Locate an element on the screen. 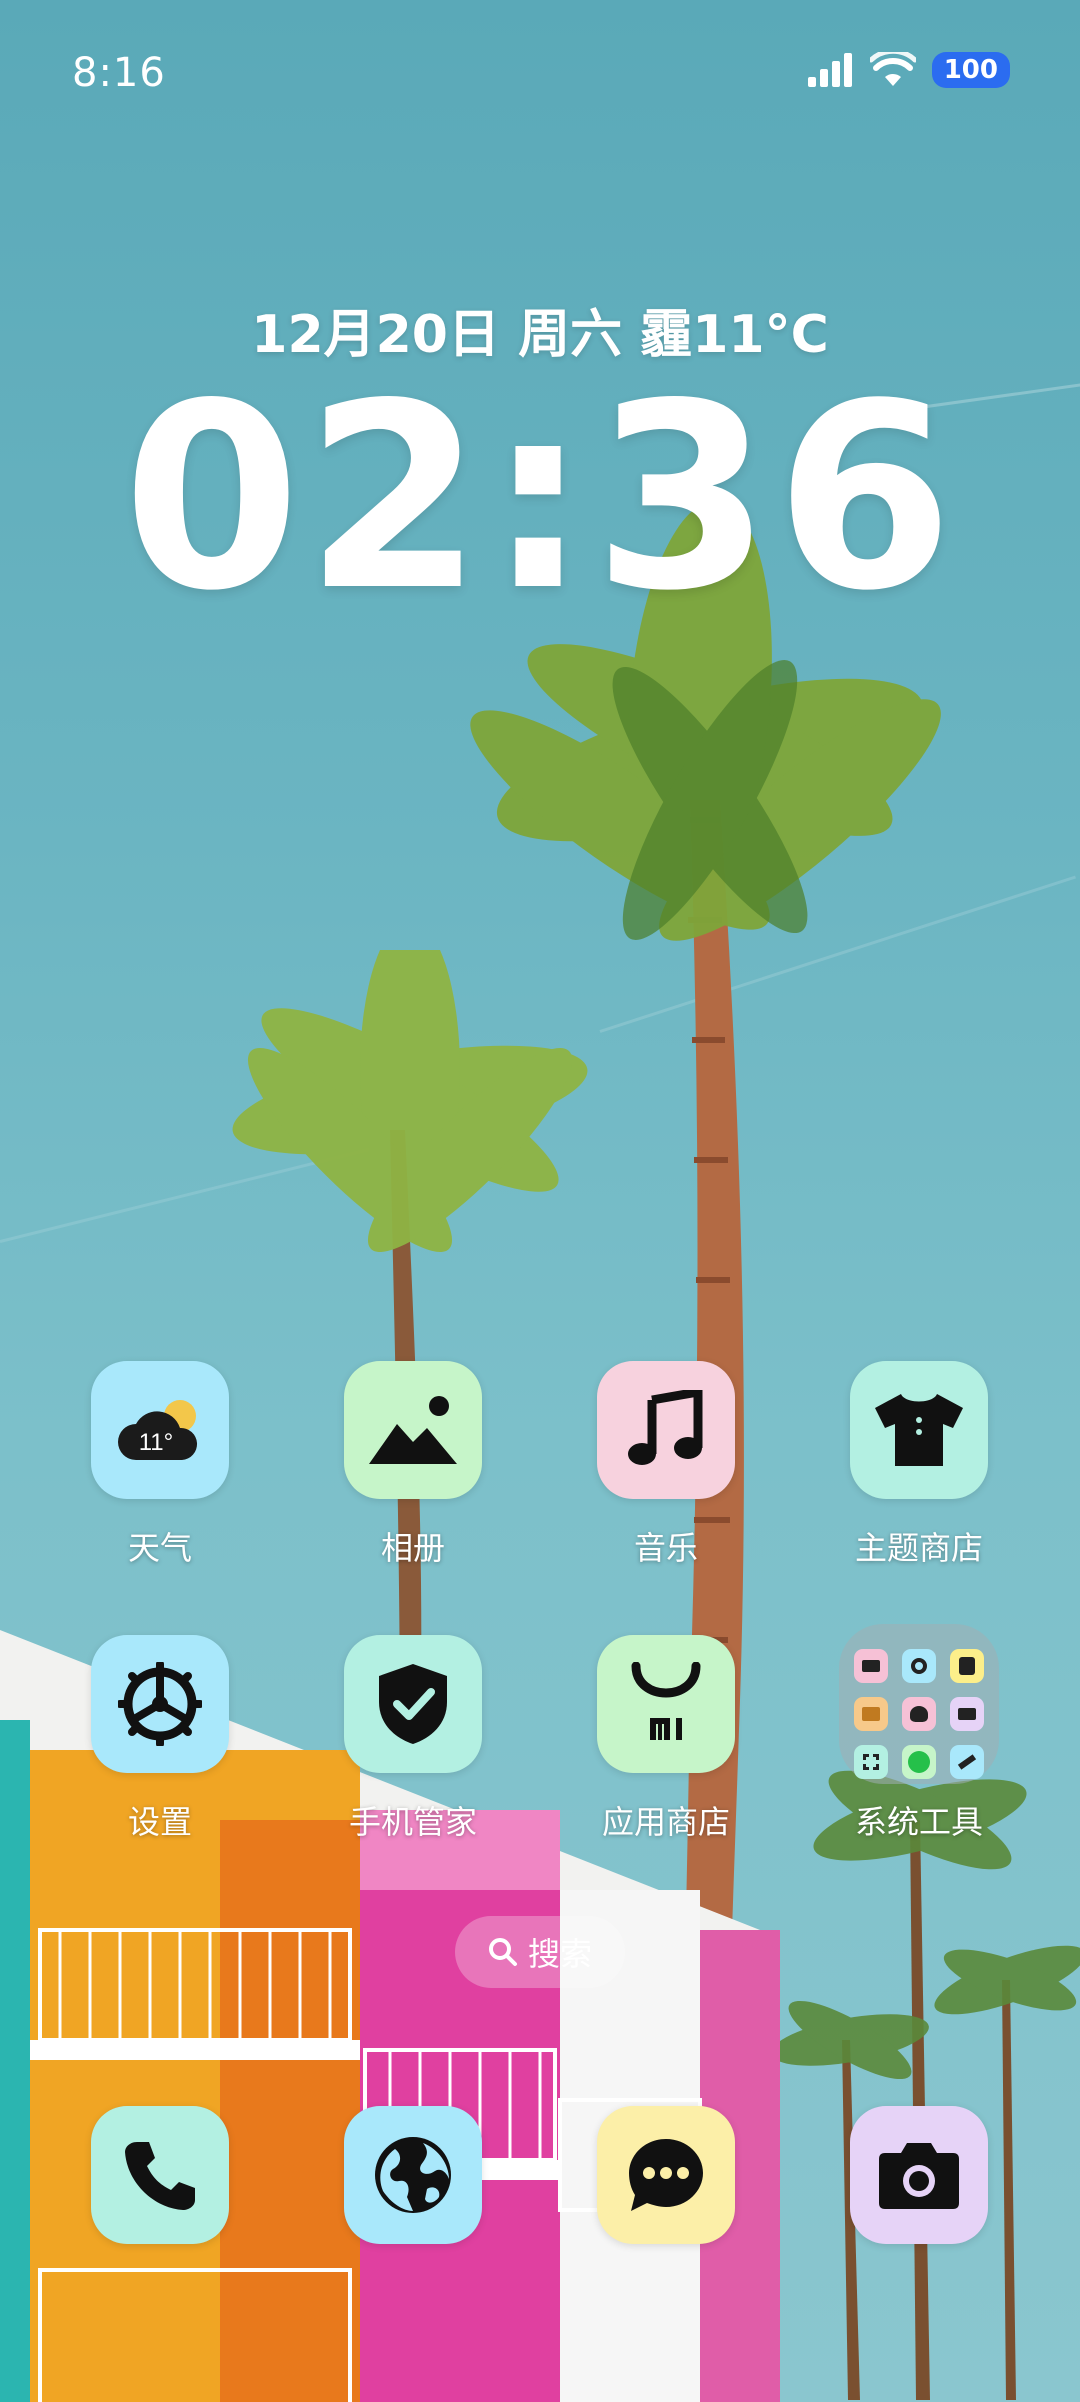 This screenshot has width=1080, height=2402. dock-messages is located at coordinates (666, 2175).